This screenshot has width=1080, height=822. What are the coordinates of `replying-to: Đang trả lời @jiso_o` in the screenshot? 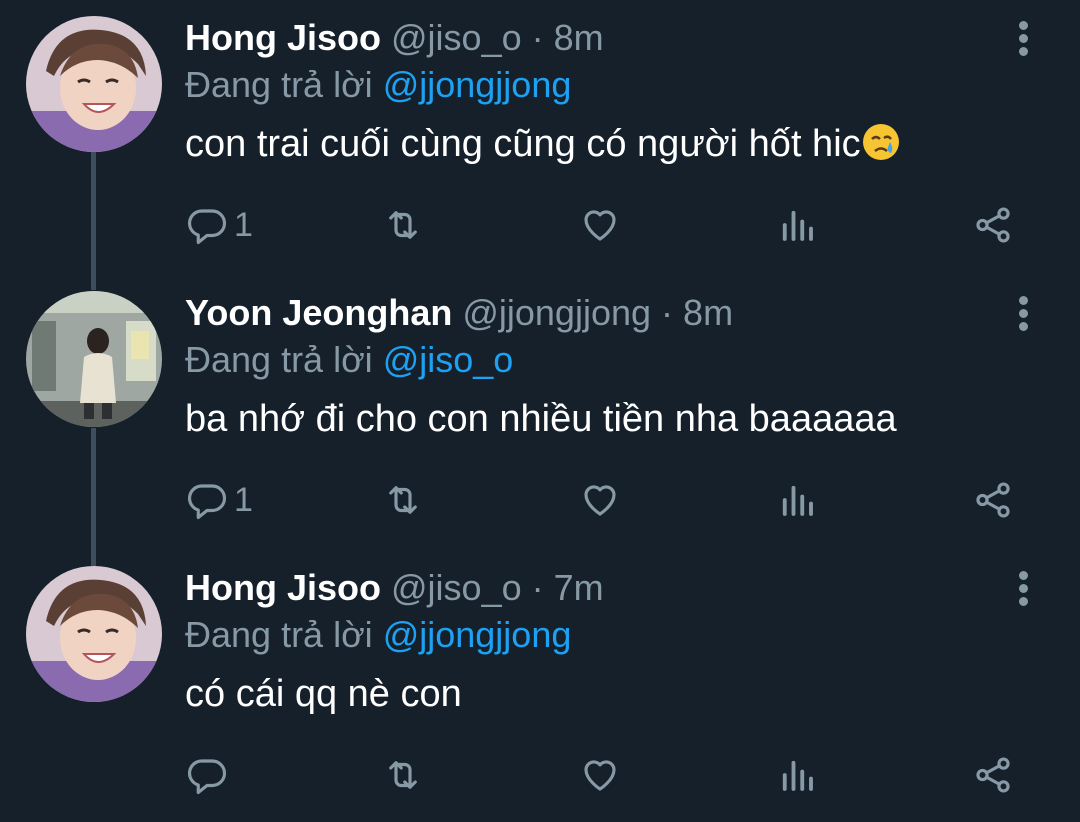 It's located at (349, 360).